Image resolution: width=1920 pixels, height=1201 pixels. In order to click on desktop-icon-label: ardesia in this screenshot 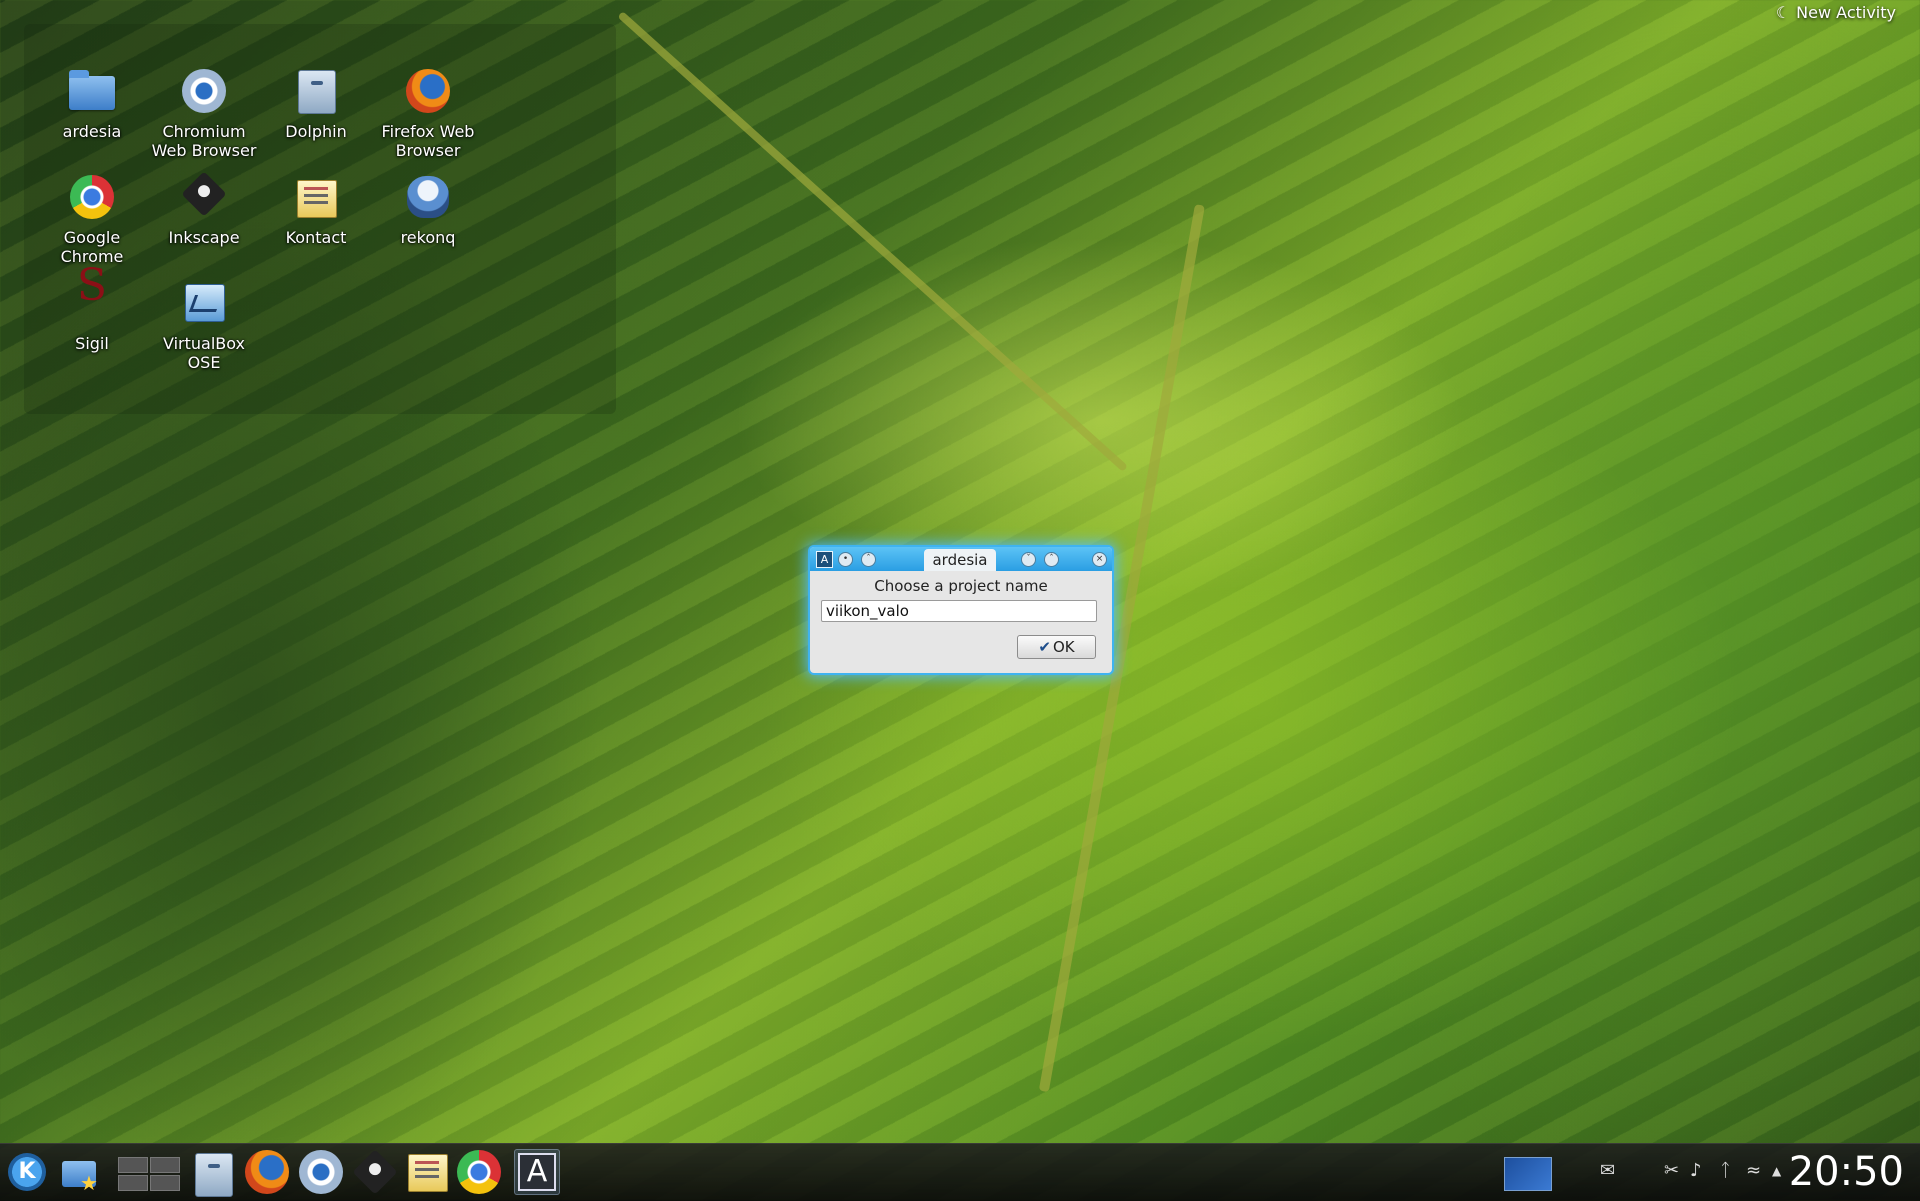, I will do `click(92, 131)`.